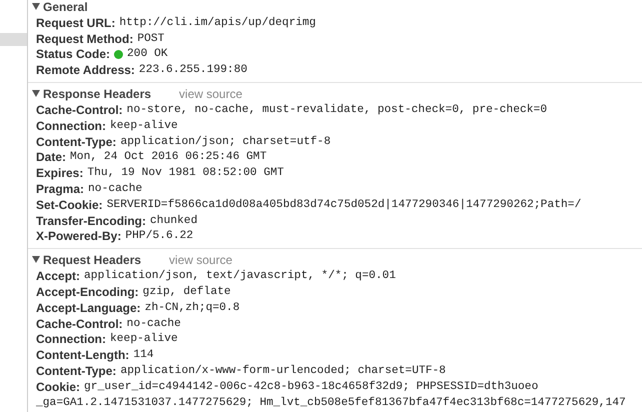 The image size is (642, 412). Describe the element at coordinates (150, 38) in the screenshot. I see `header-value: POST` at that location.